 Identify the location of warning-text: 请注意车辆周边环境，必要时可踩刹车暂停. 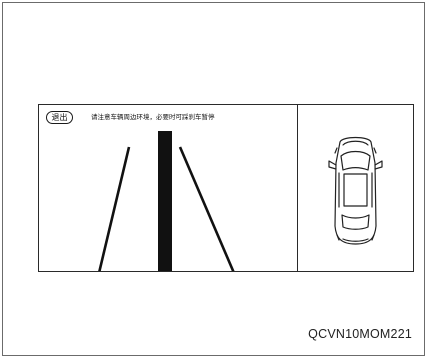
(153, 117).